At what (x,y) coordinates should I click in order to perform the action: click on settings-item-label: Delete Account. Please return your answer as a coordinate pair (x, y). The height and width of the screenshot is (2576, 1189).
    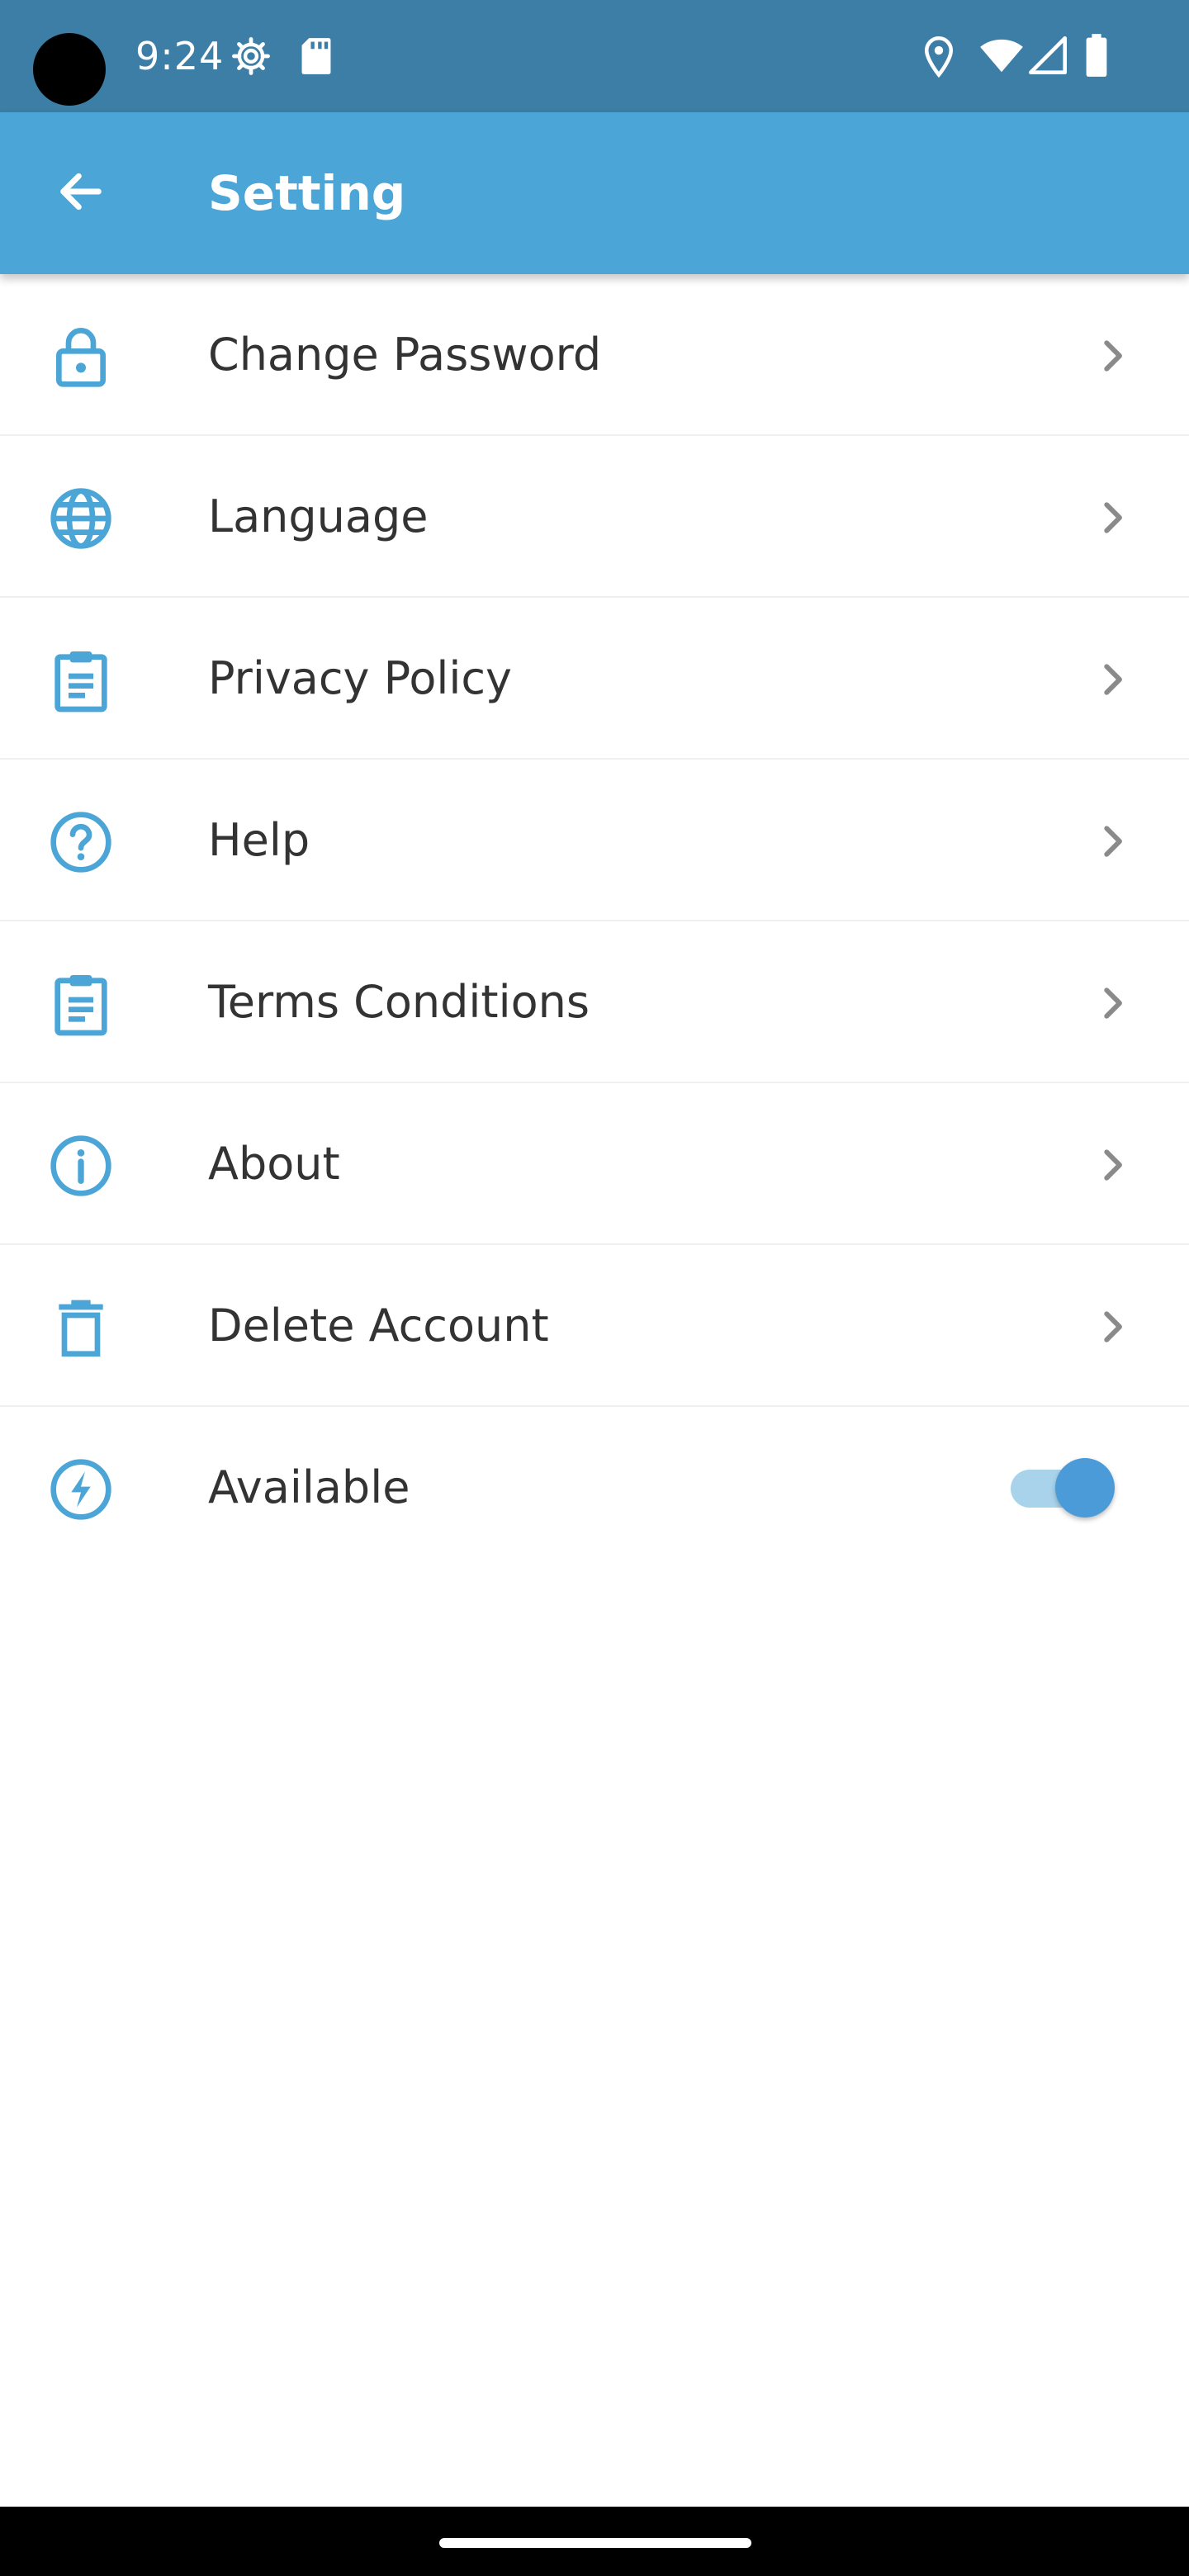
    Looking at the image, I should click on (378, 1326).